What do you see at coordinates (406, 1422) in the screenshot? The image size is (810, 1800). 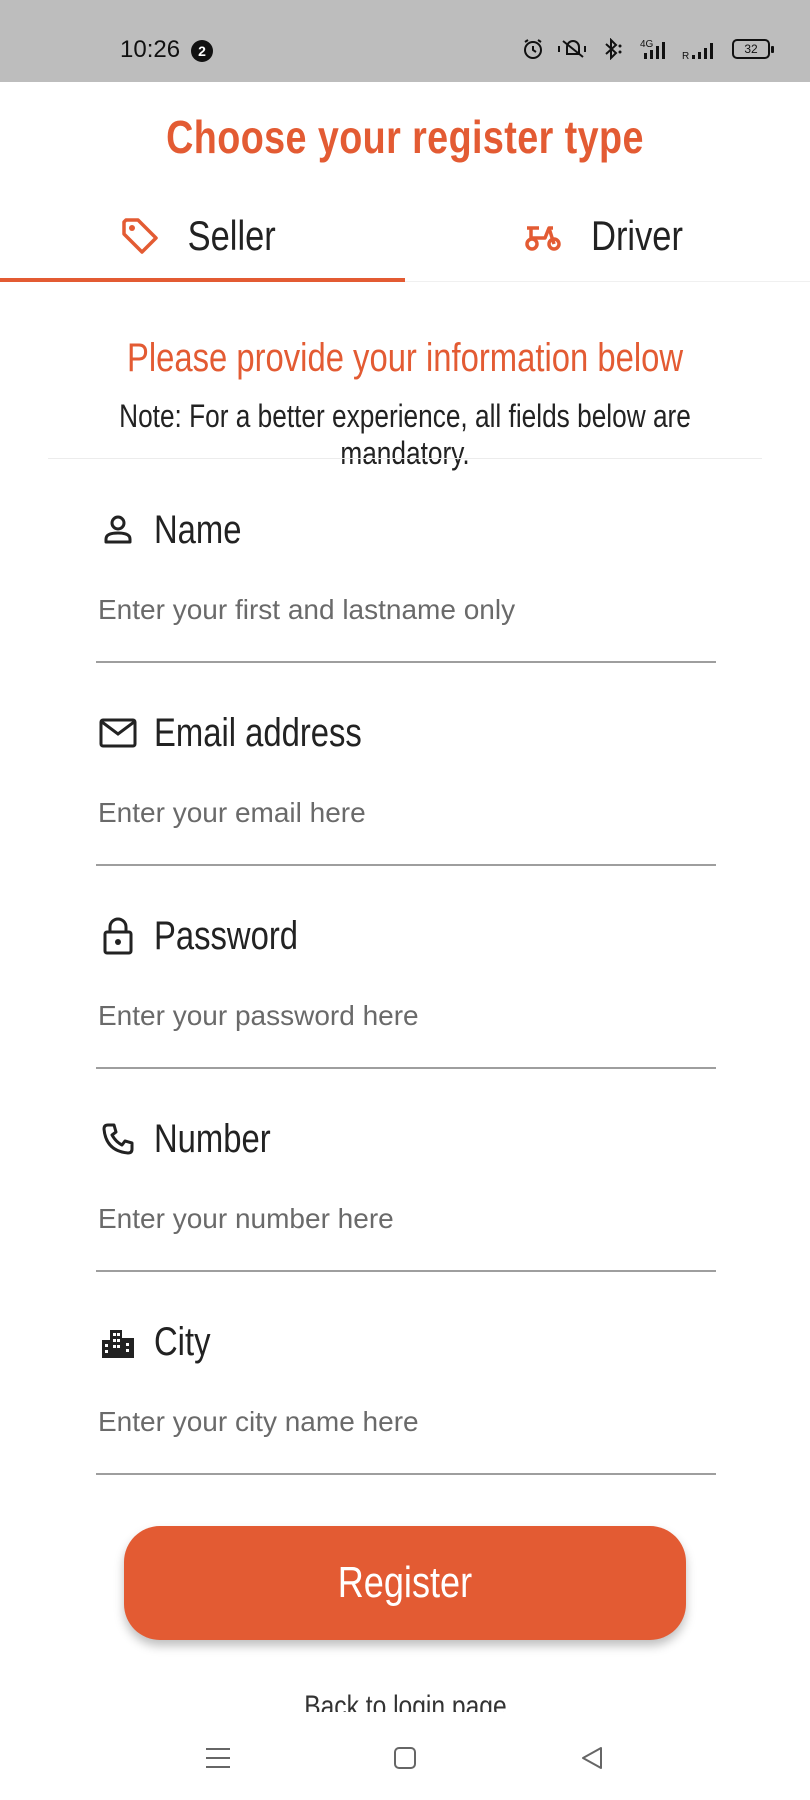 I see `city-input` at bounding box center [406, 1422].